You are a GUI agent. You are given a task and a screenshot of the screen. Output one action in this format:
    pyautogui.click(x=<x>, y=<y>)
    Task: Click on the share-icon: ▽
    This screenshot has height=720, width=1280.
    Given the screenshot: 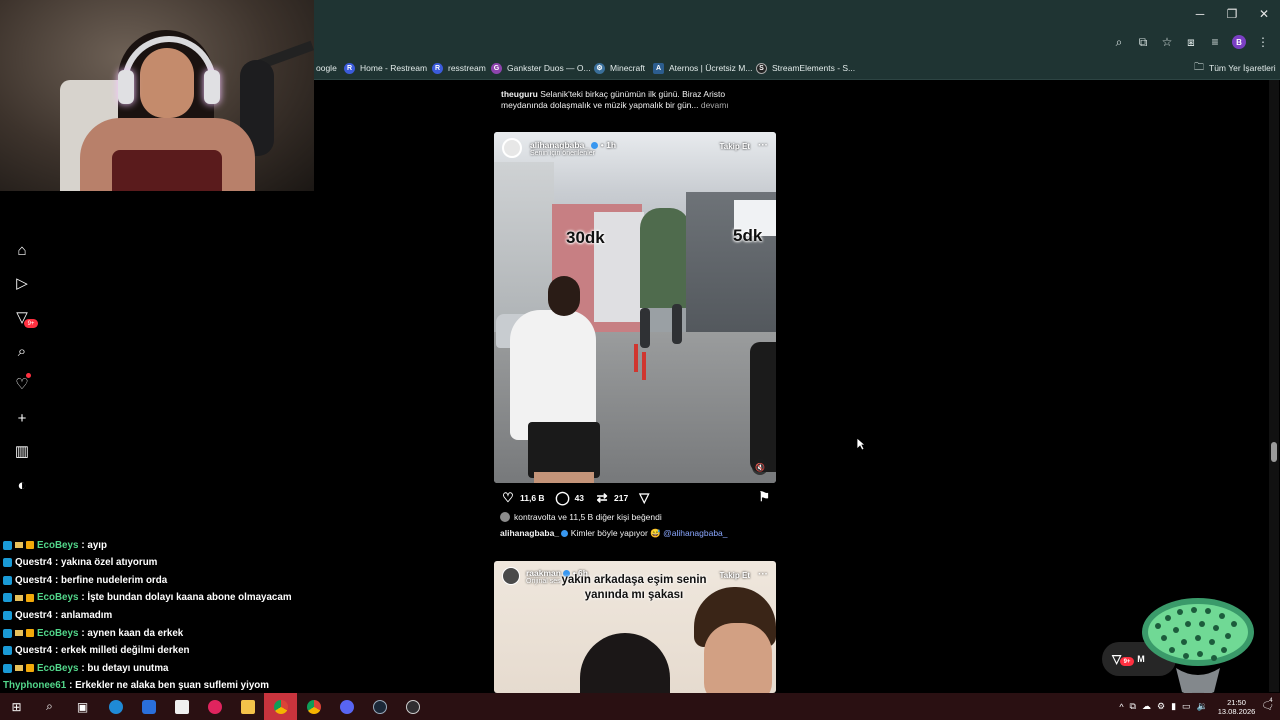 What is the action you would take?
    pyautogui.click(x=644, y=498)
    